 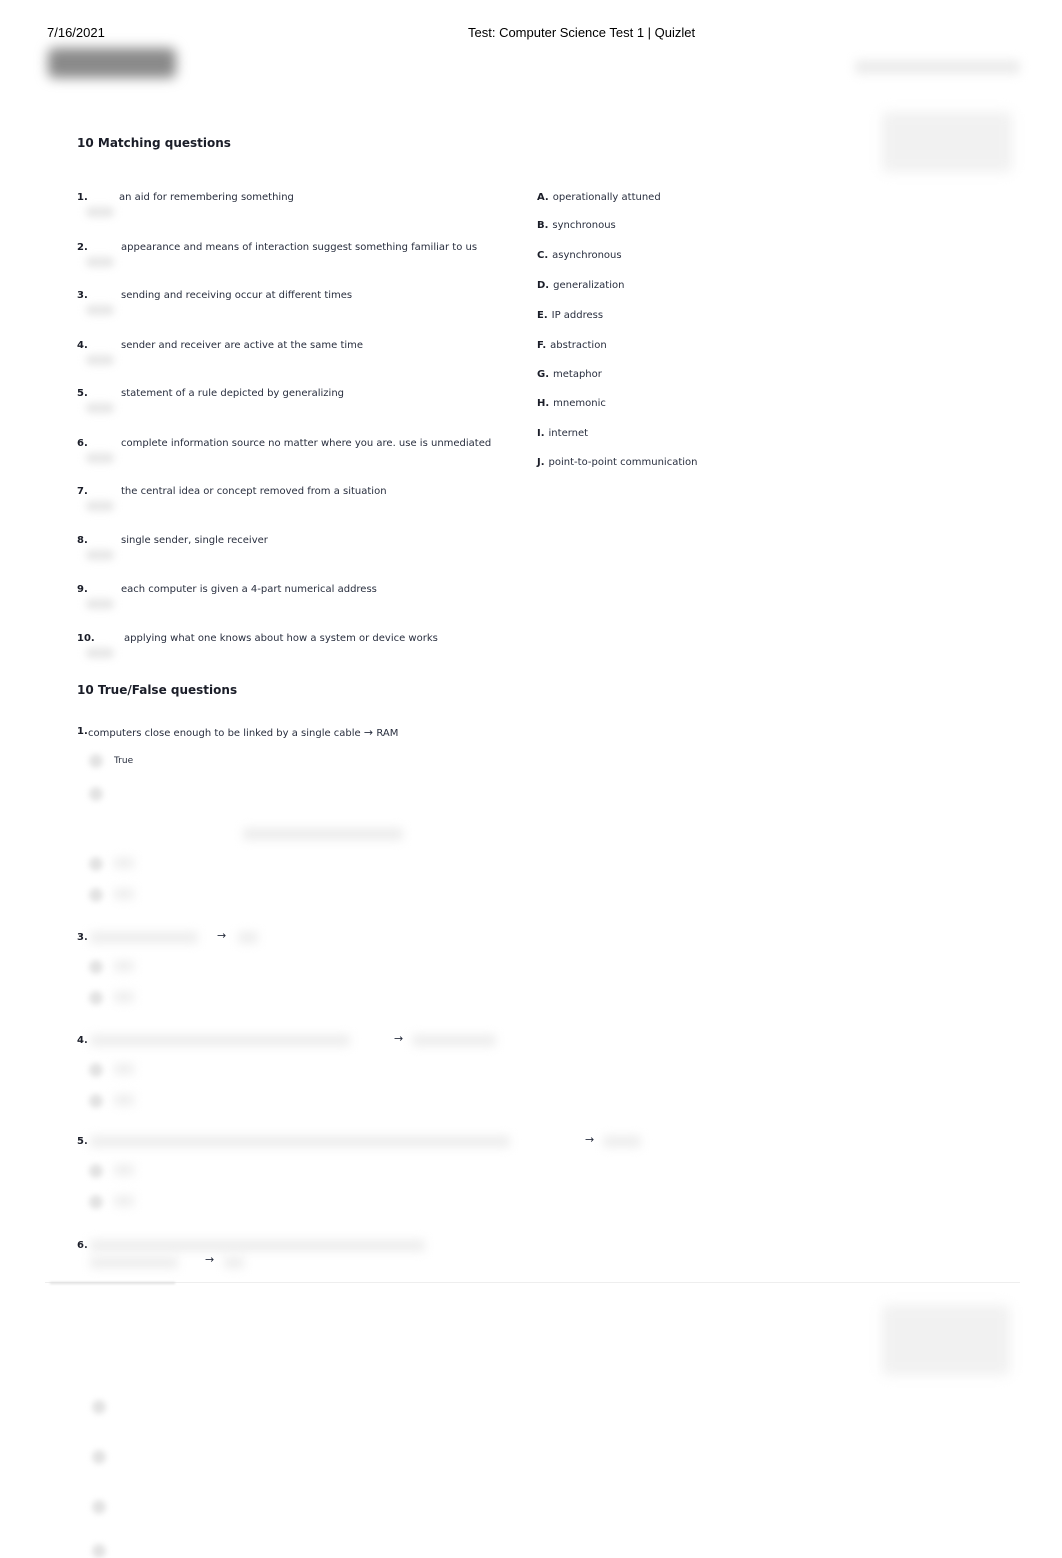 I want to click on matching-question-text: single sender, single receiver, so click(x=194, y=540).